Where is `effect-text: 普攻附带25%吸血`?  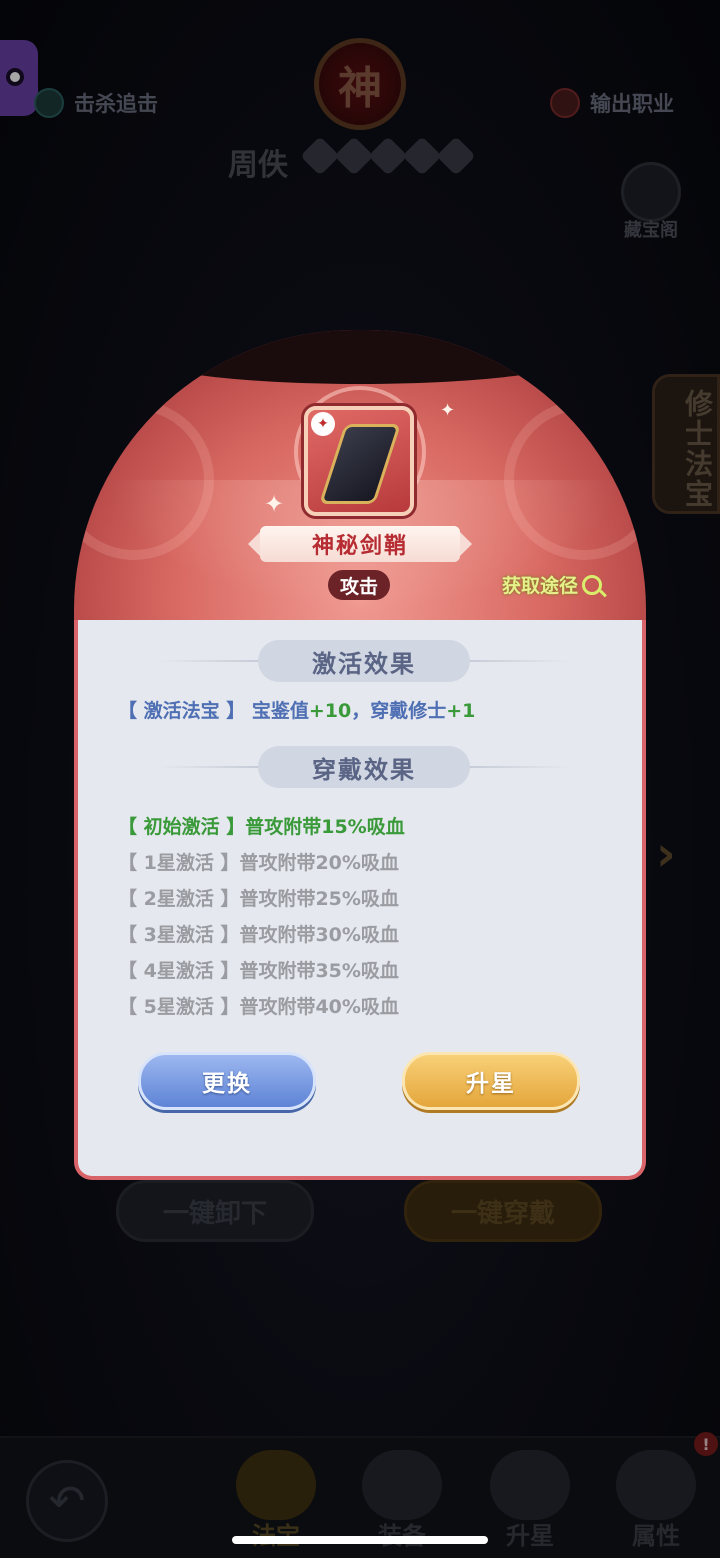 effect-text: 普攻附带25%吸血 is located at coordinates (319, 899).